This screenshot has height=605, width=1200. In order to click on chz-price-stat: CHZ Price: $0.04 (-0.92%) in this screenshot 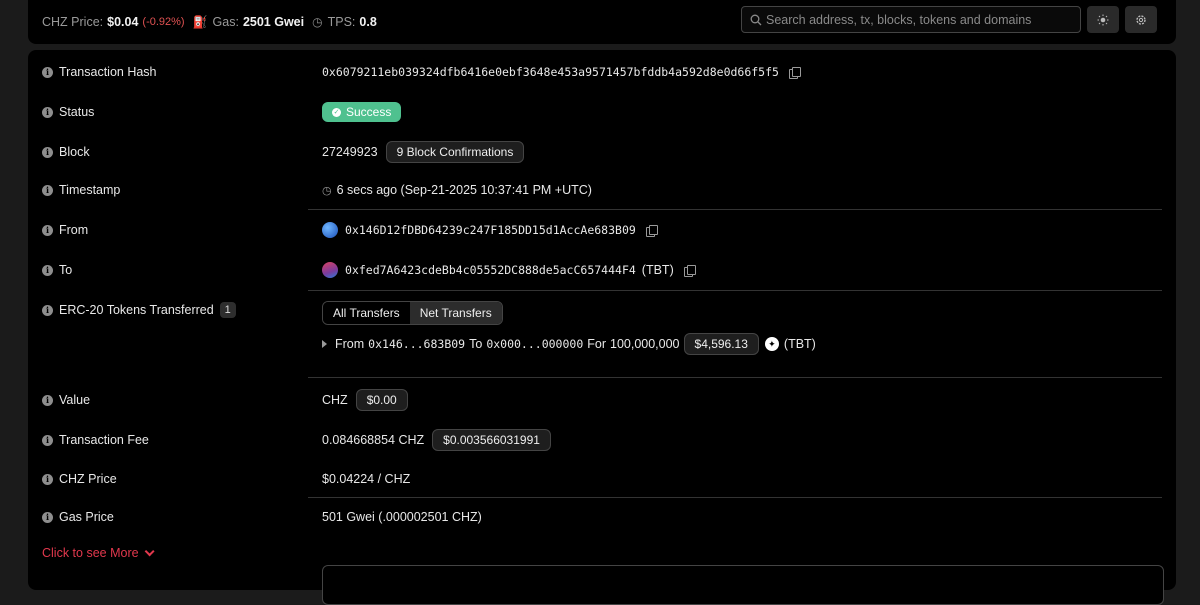, I will do `click(113, 22)`.